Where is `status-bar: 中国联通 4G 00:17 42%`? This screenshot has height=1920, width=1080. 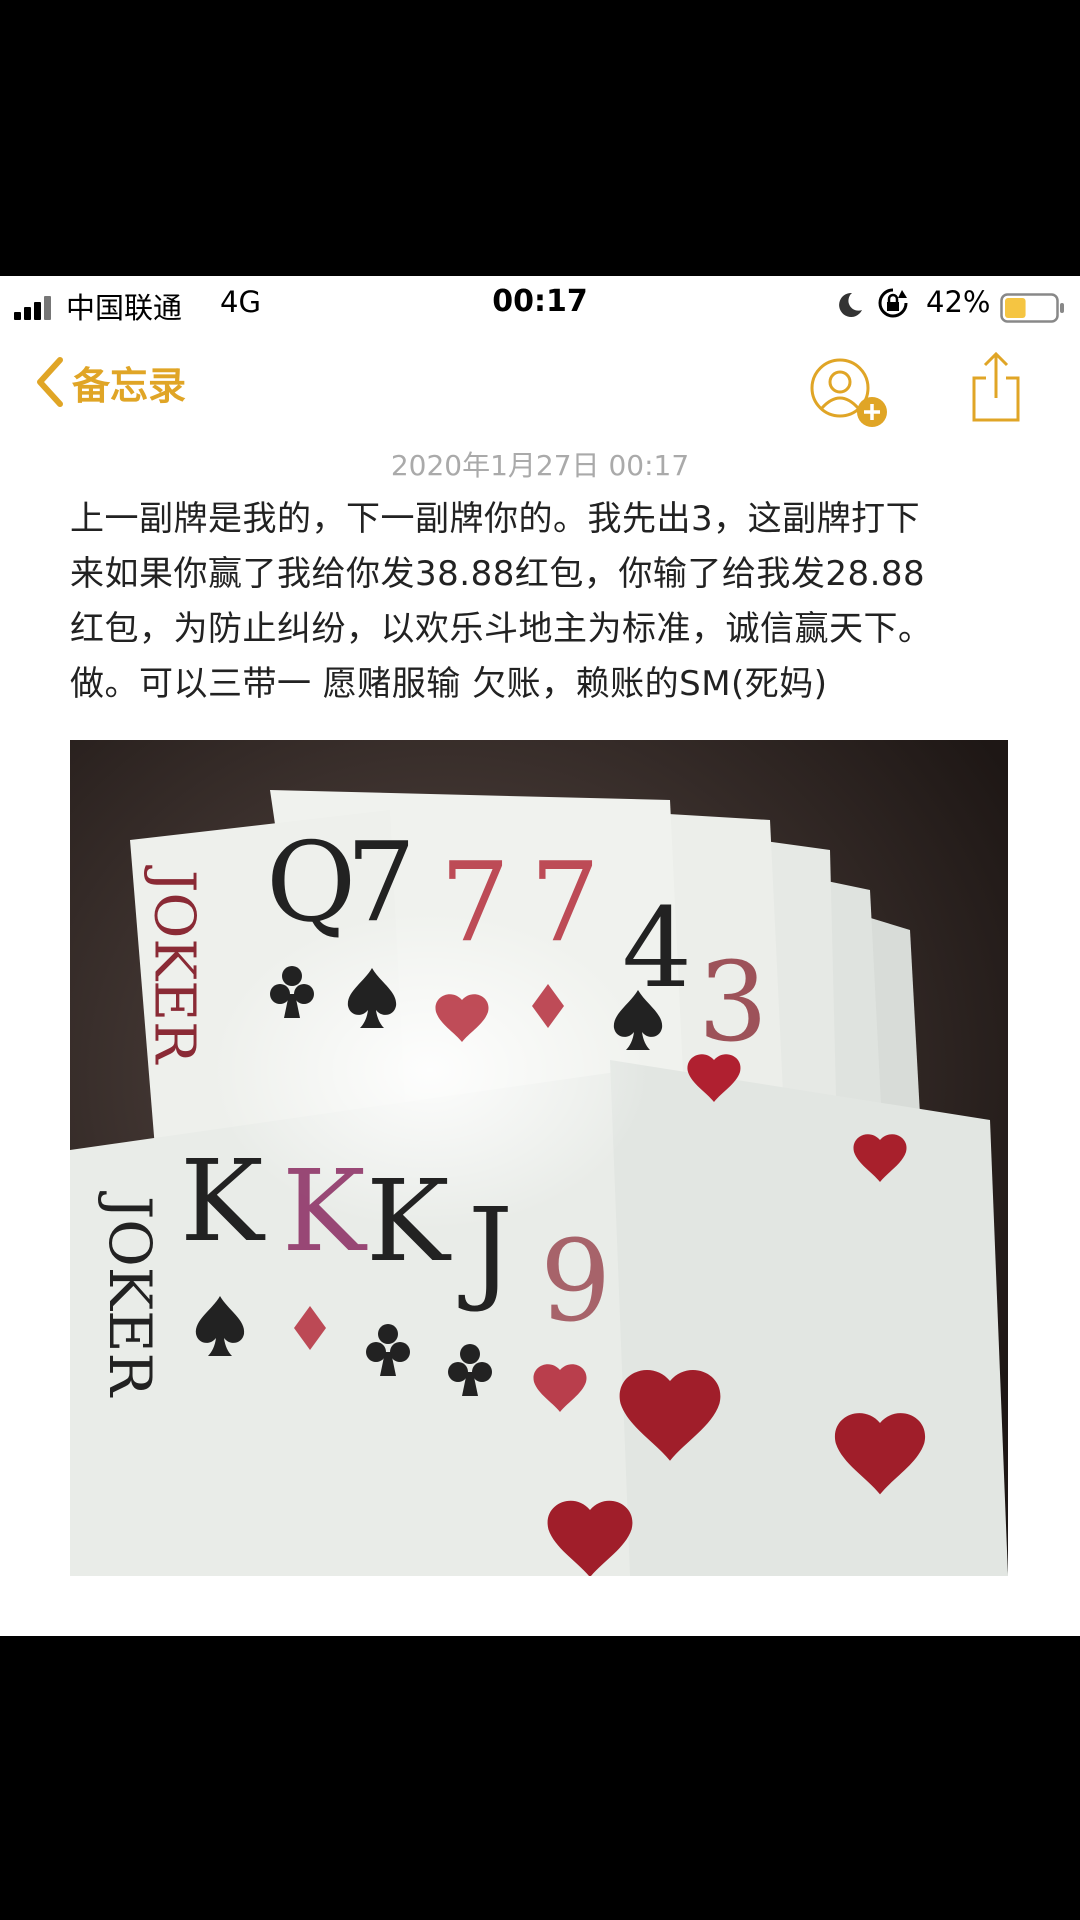
status-bar: 中国联通 4G 00:17 42% is located at coordinates (540, 304).